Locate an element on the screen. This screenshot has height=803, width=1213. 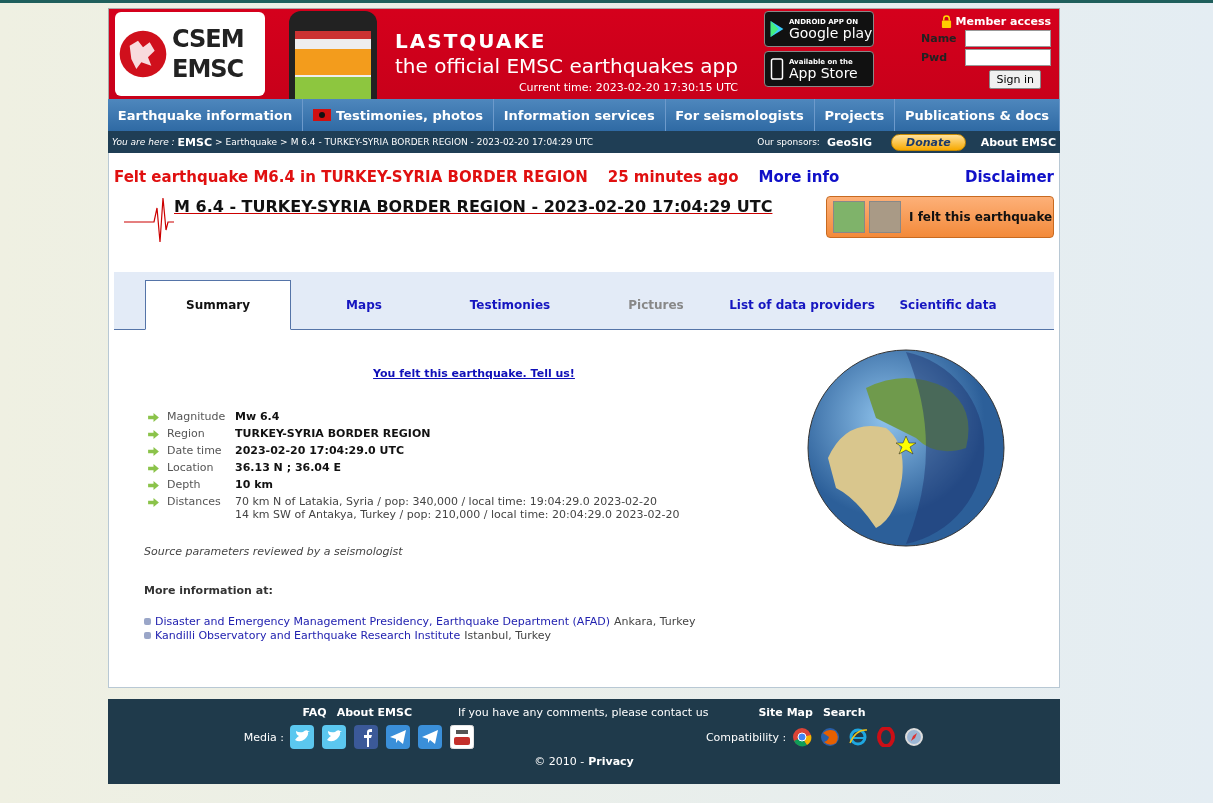
parameter-value: 70 km N of Latakia, Syria / pop: 340,000 / local time: 19:04:29.0 2023-02-20 is located at coordinates (447, 501).